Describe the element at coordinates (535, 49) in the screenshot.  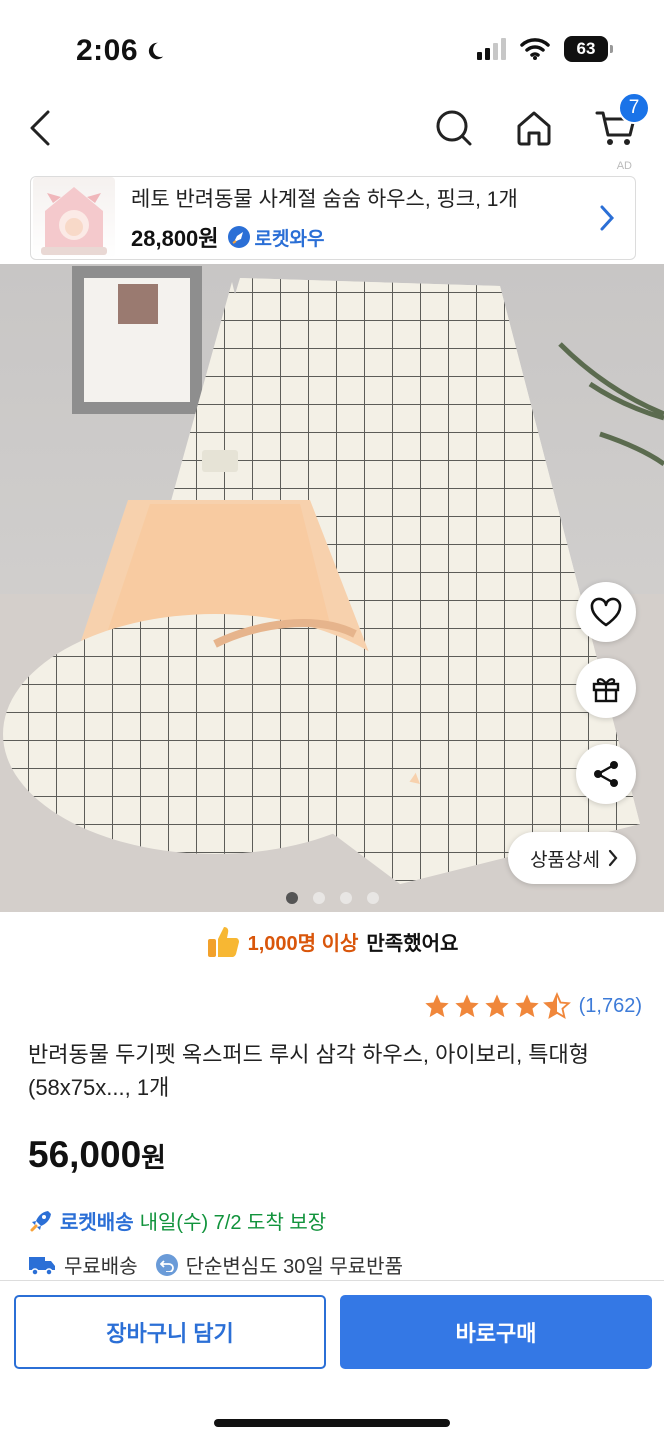
I see `wifi-icon` at that location.